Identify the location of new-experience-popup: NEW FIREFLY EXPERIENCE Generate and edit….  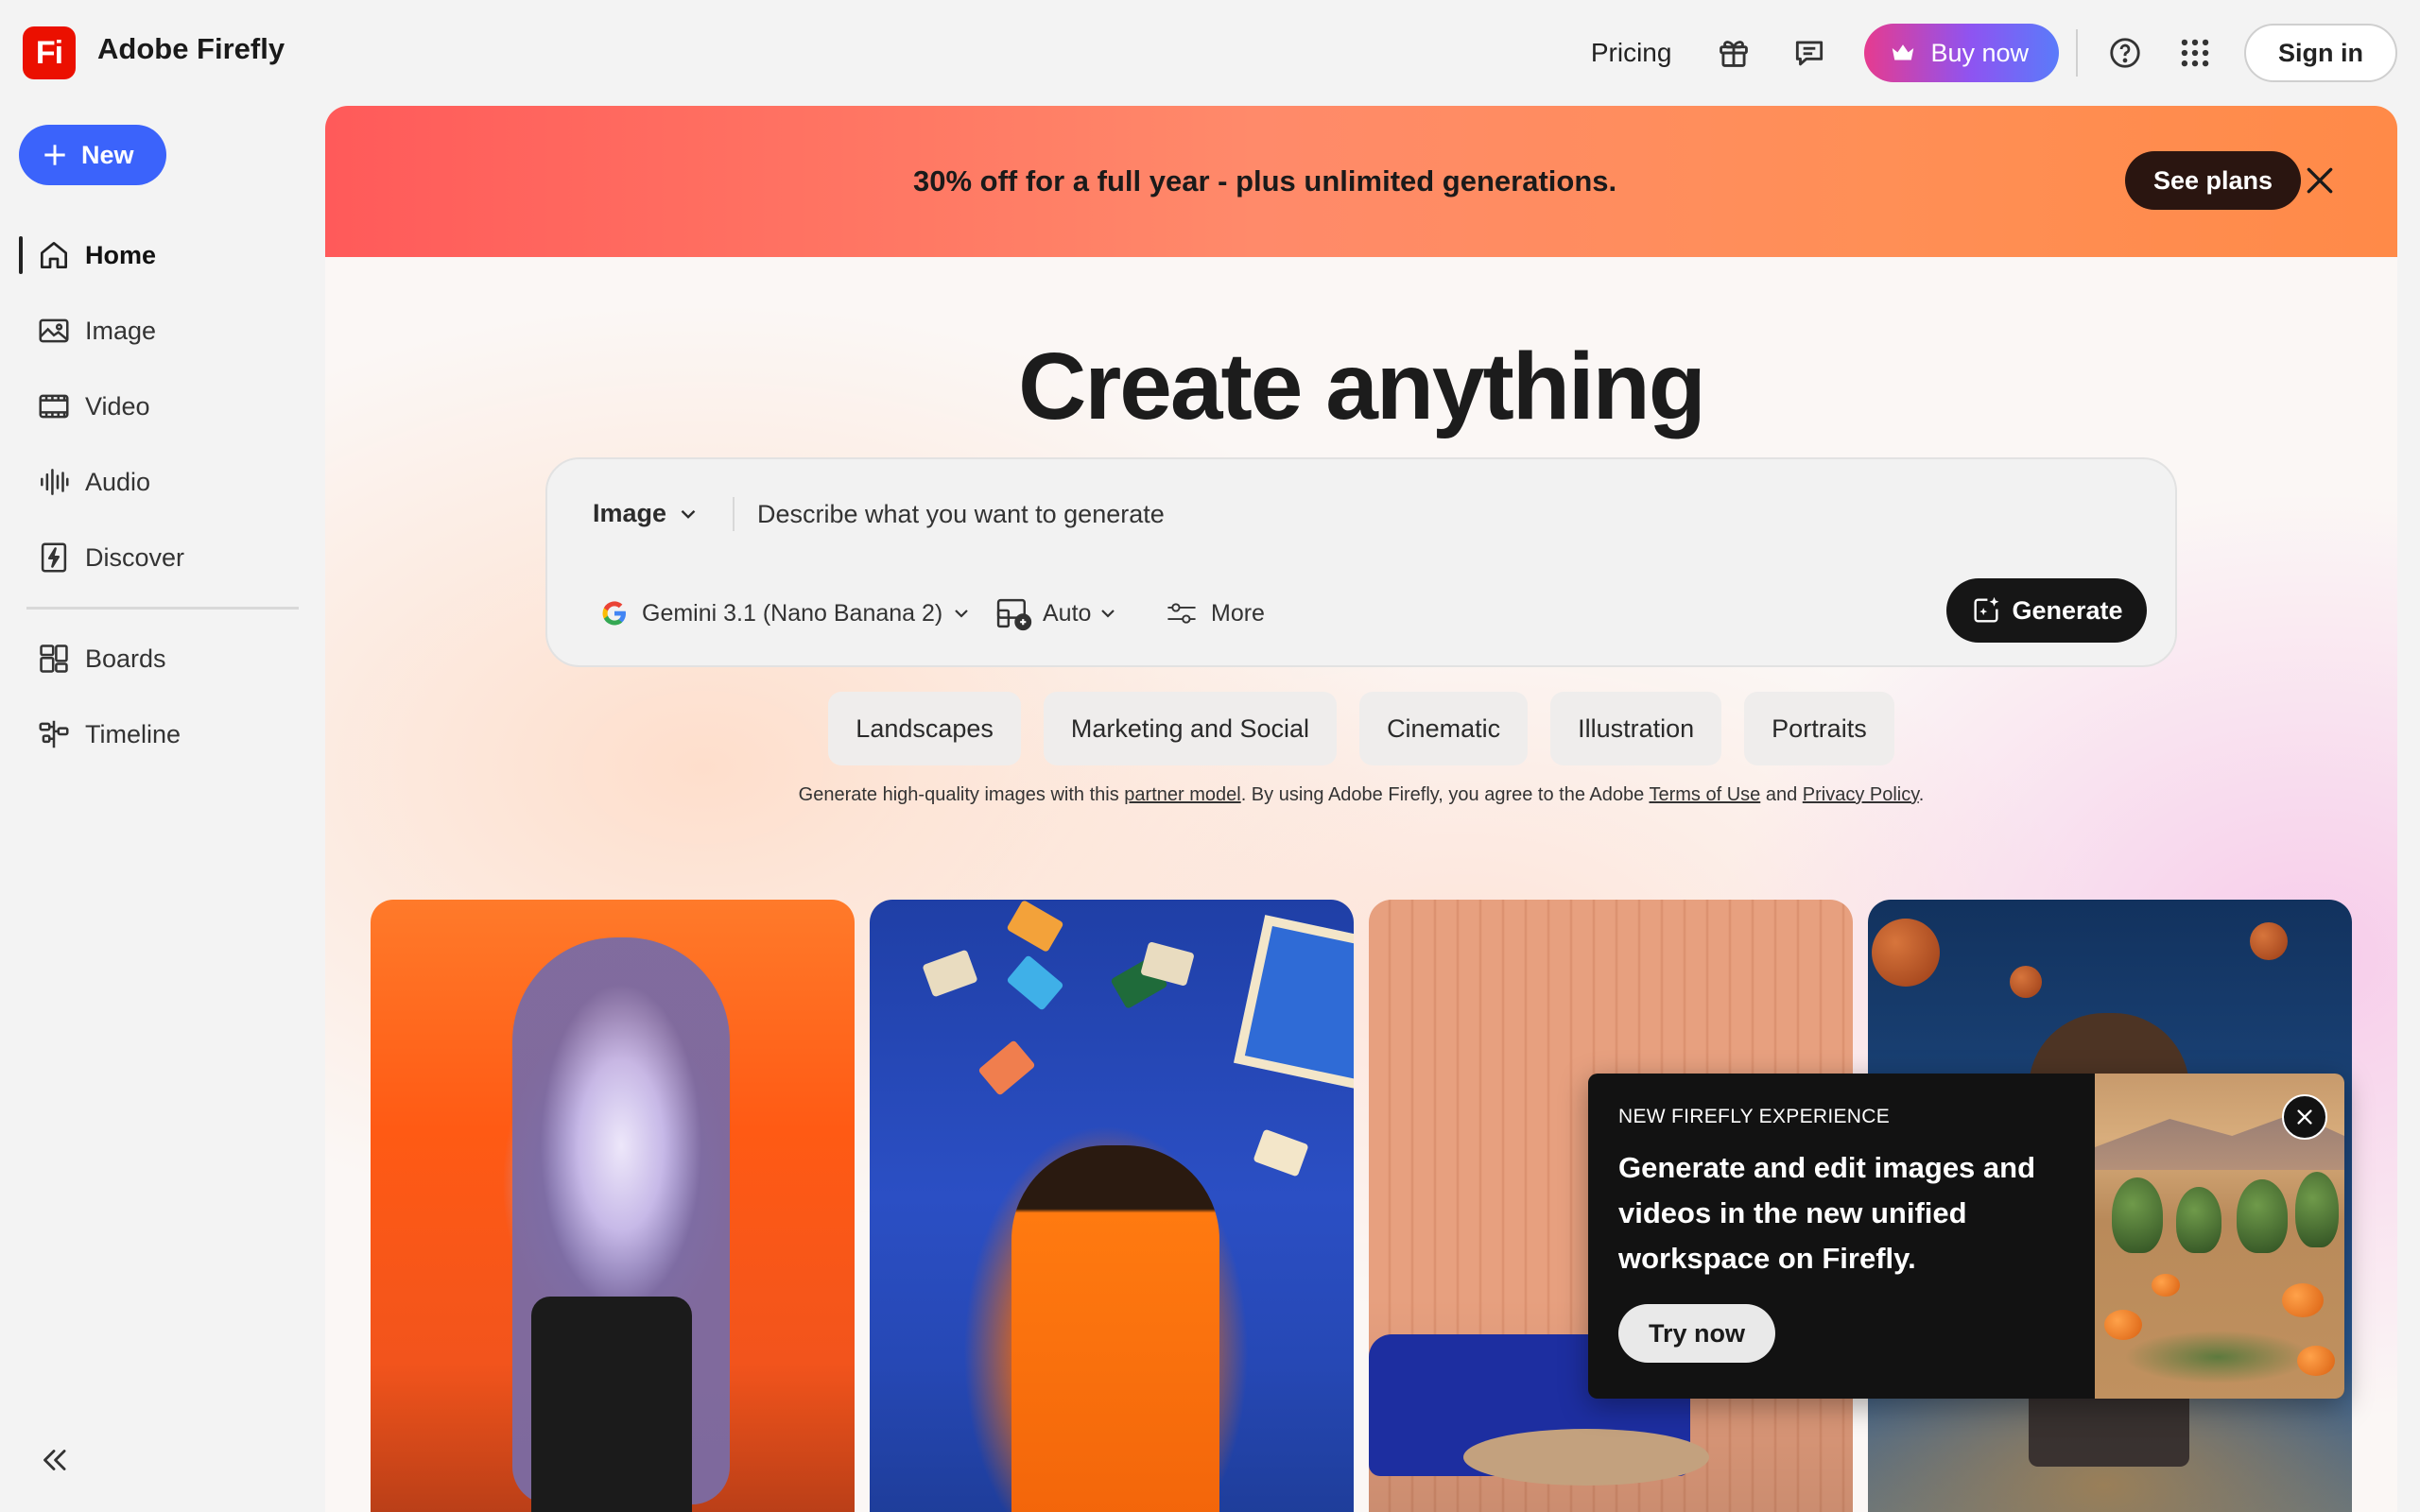
(1966, 1236).